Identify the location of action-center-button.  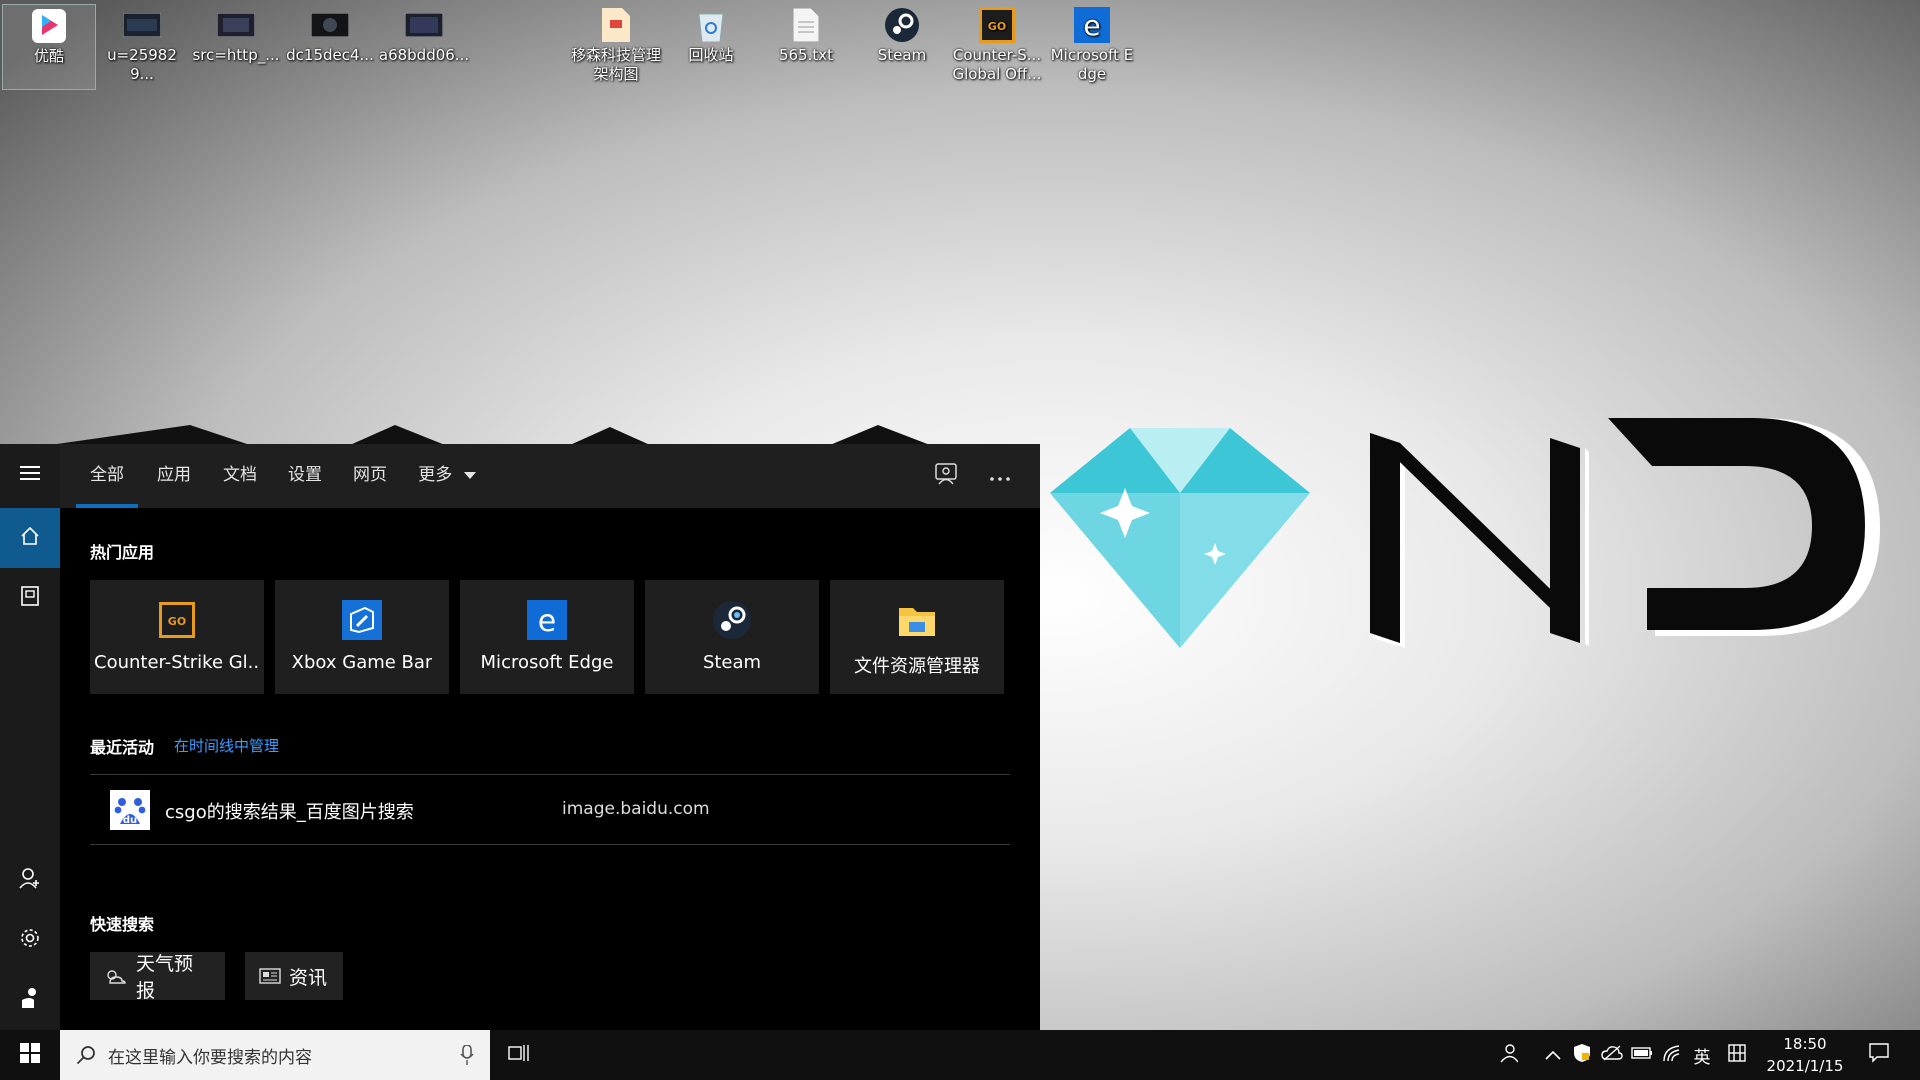
(1879, 1055).